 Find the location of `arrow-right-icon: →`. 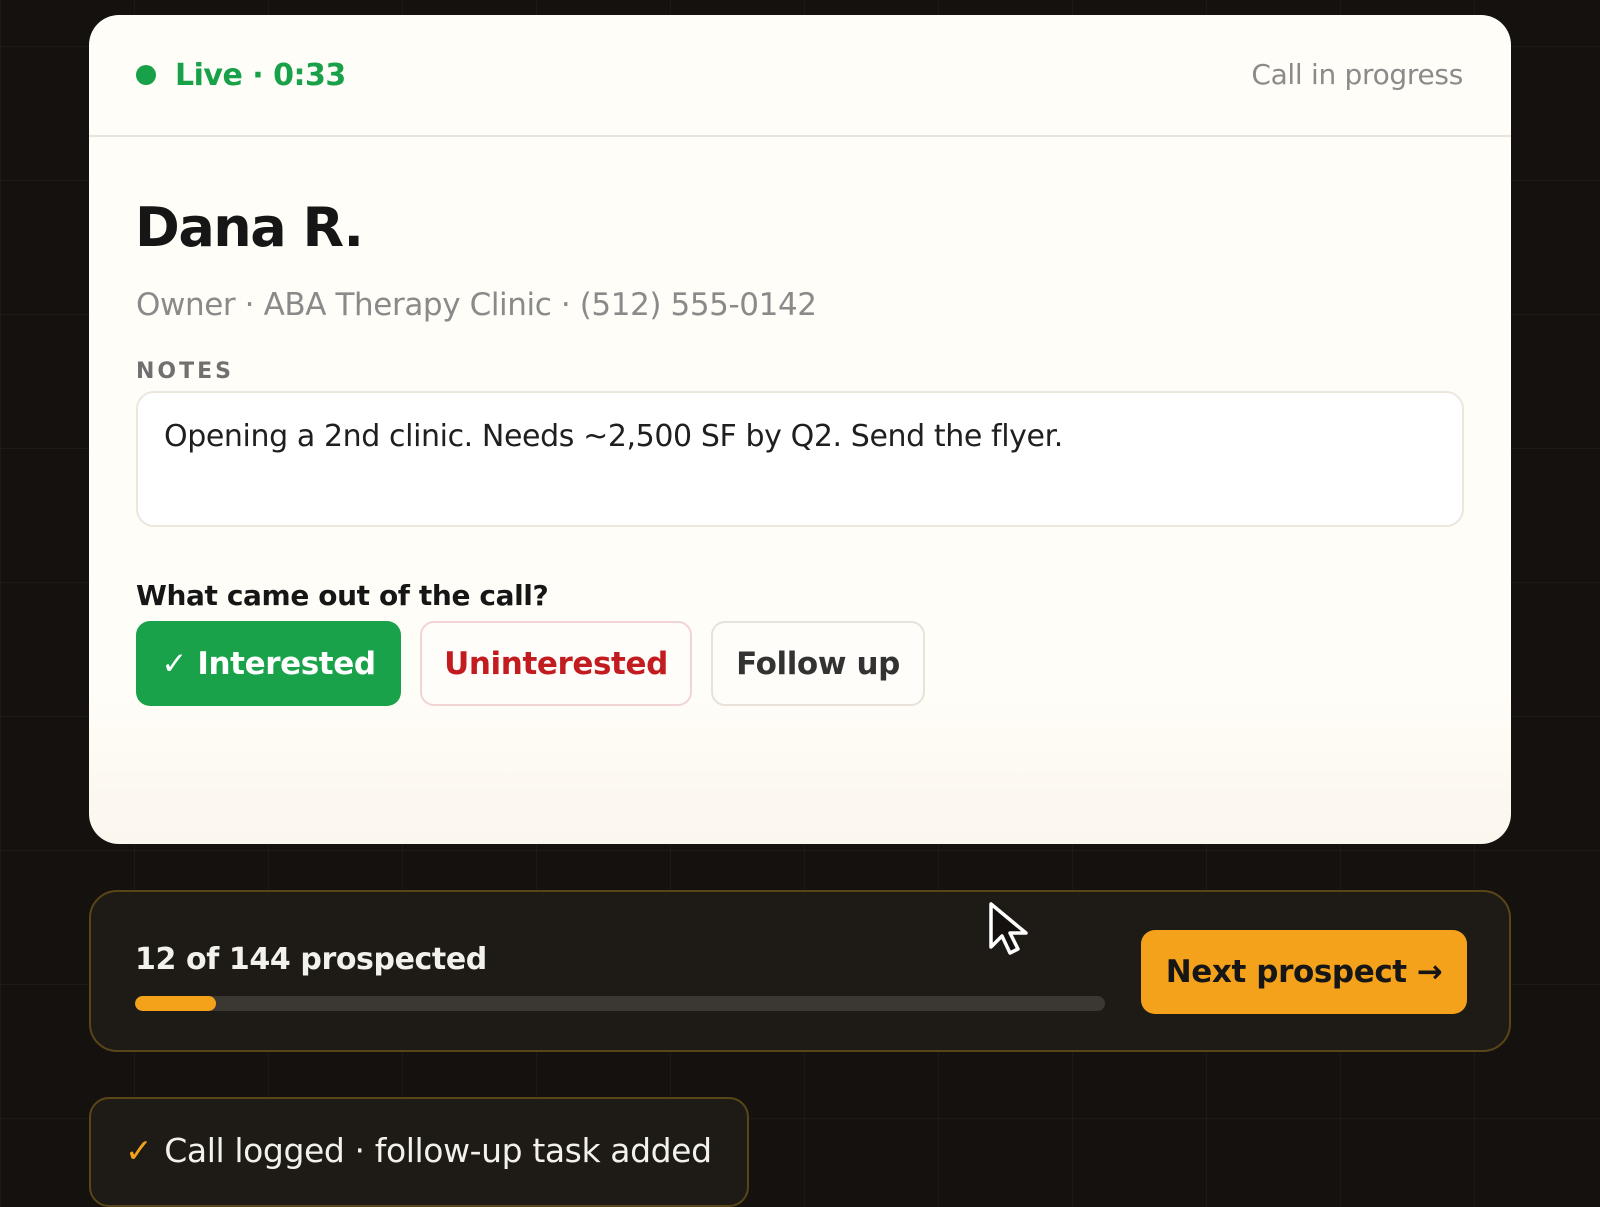

arrow-right-icon: → is located at coordinates (1429, 972).